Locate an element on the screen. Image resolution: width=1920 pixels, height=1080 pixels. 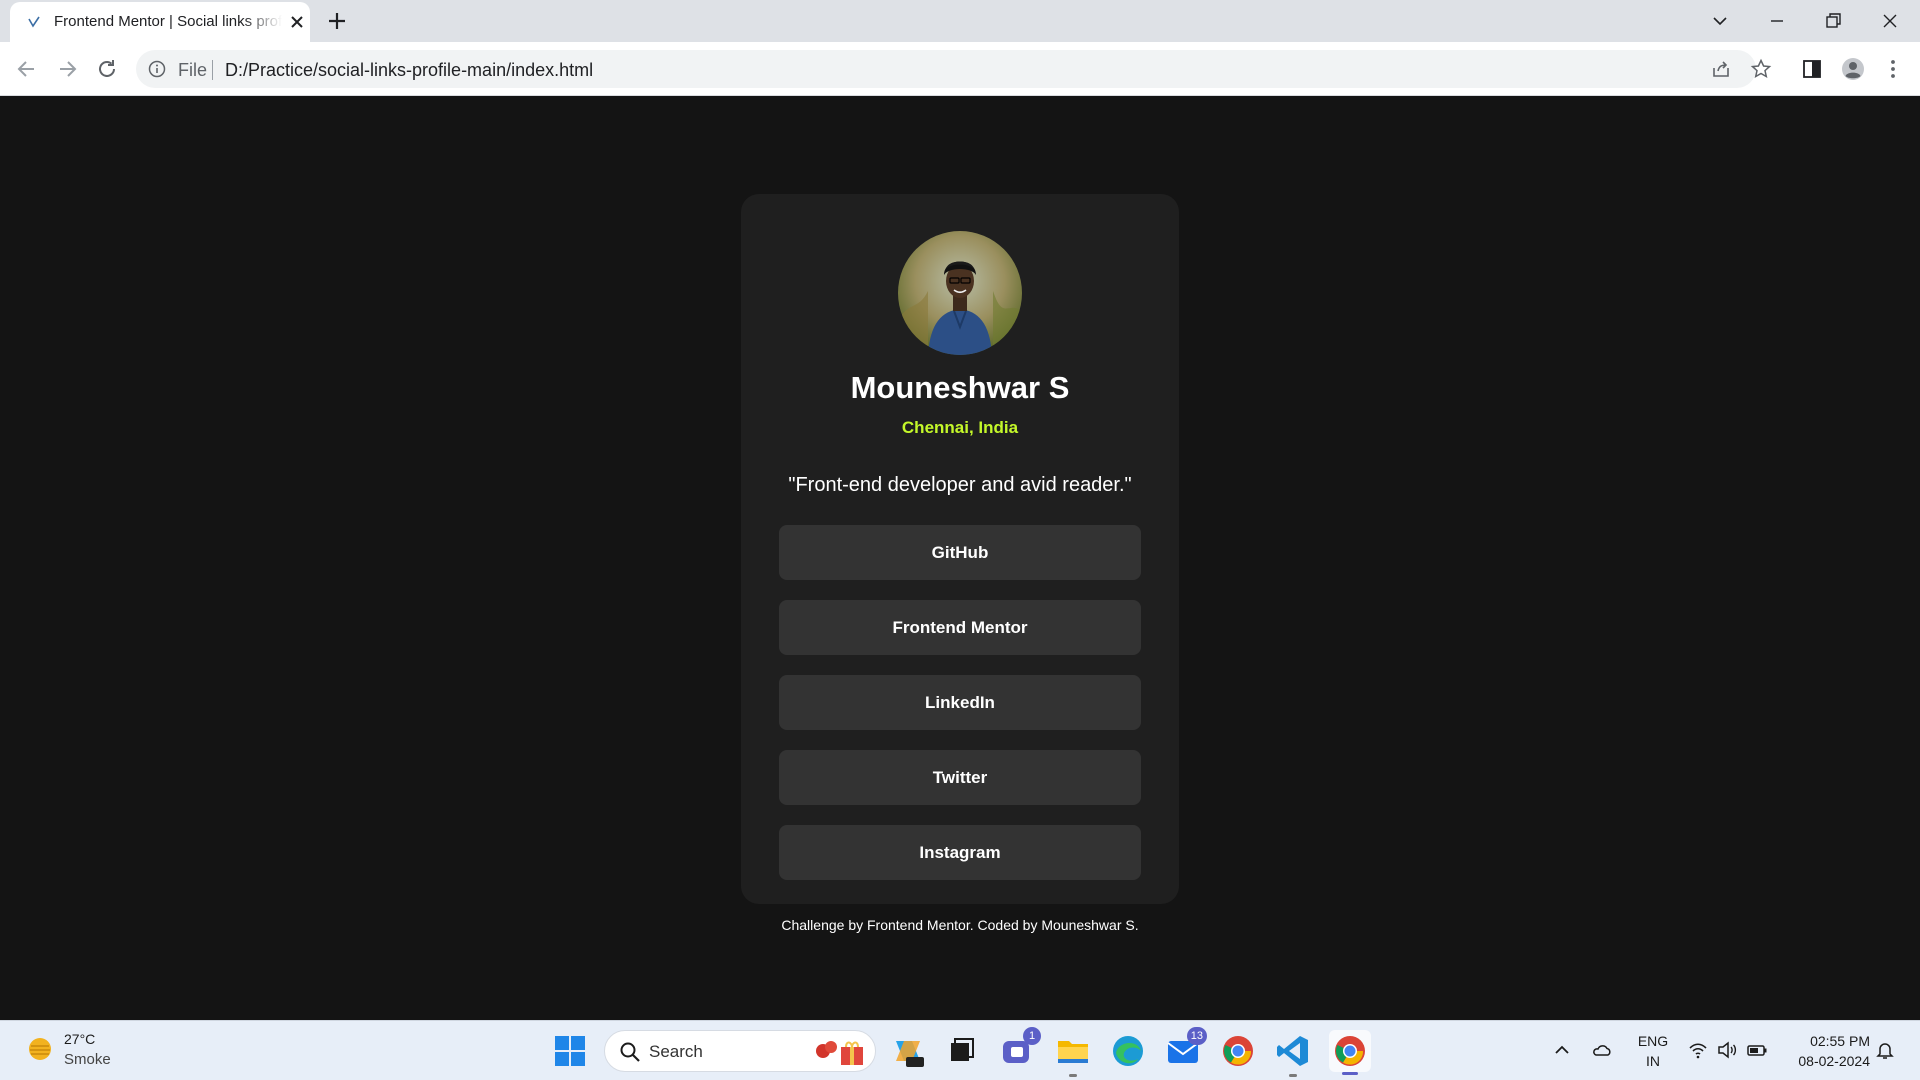
weather-temperature: 27°C is located at coordinates (79, 1039).